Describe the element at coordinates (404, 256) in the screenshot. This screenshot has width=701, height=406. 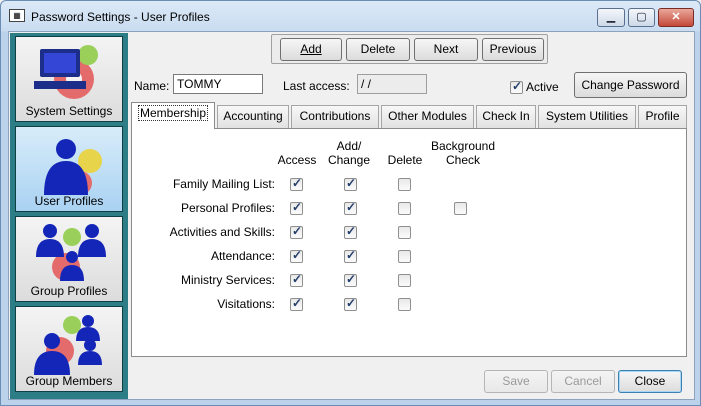
I see `attendance-delete-checkbox` at that location.